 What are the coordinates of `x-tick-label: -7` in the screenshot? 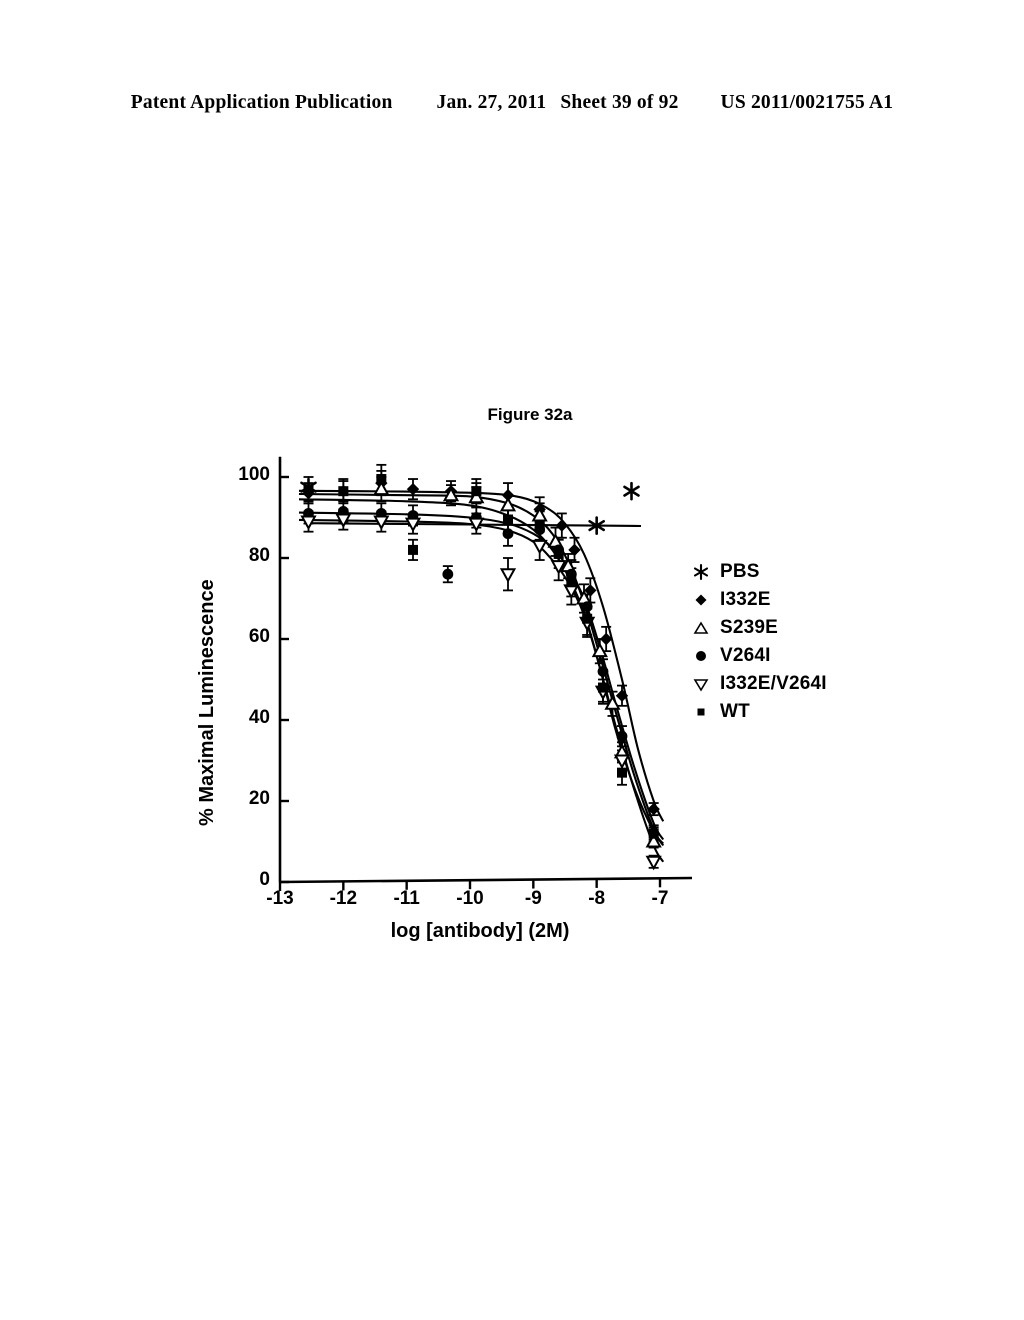 It's located at (660, 898).